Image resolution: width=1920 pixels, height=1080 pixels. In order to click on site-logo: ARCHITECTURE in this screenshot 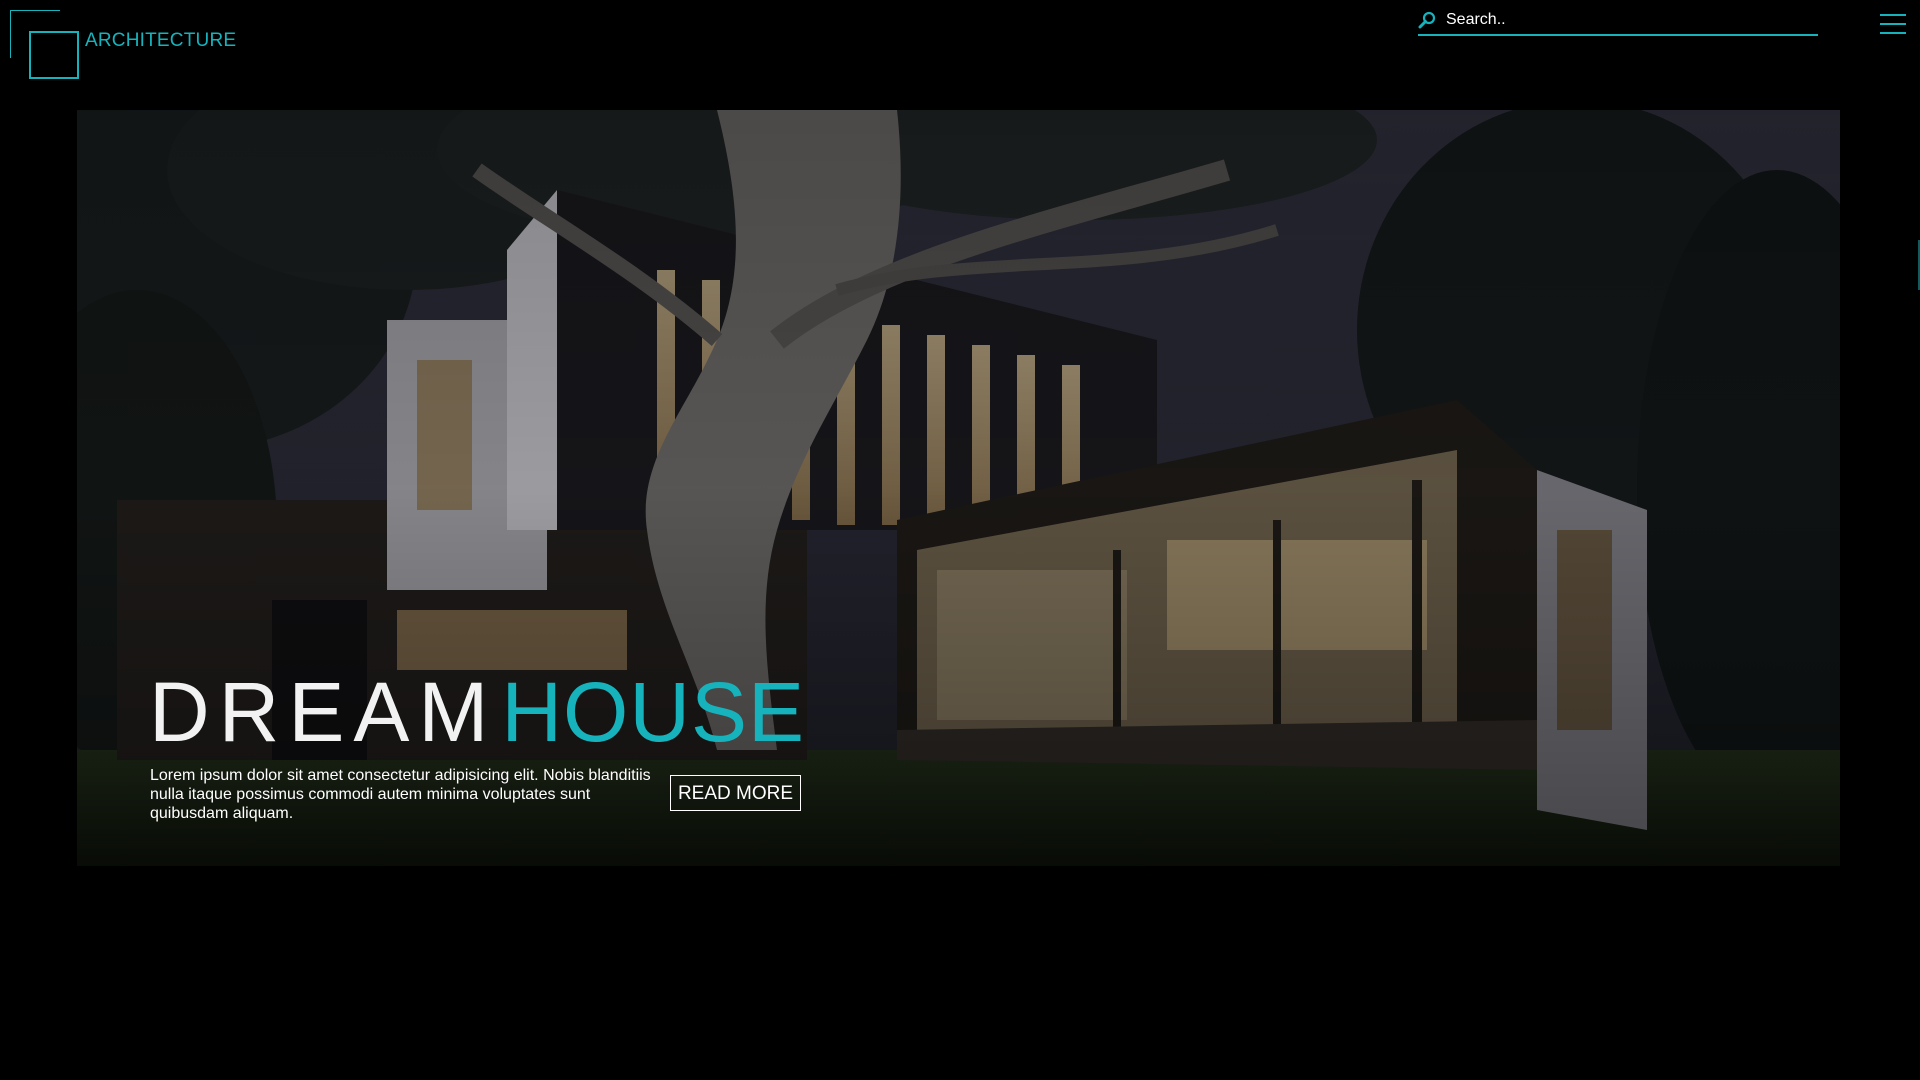, I will do `click(123, 46)`.